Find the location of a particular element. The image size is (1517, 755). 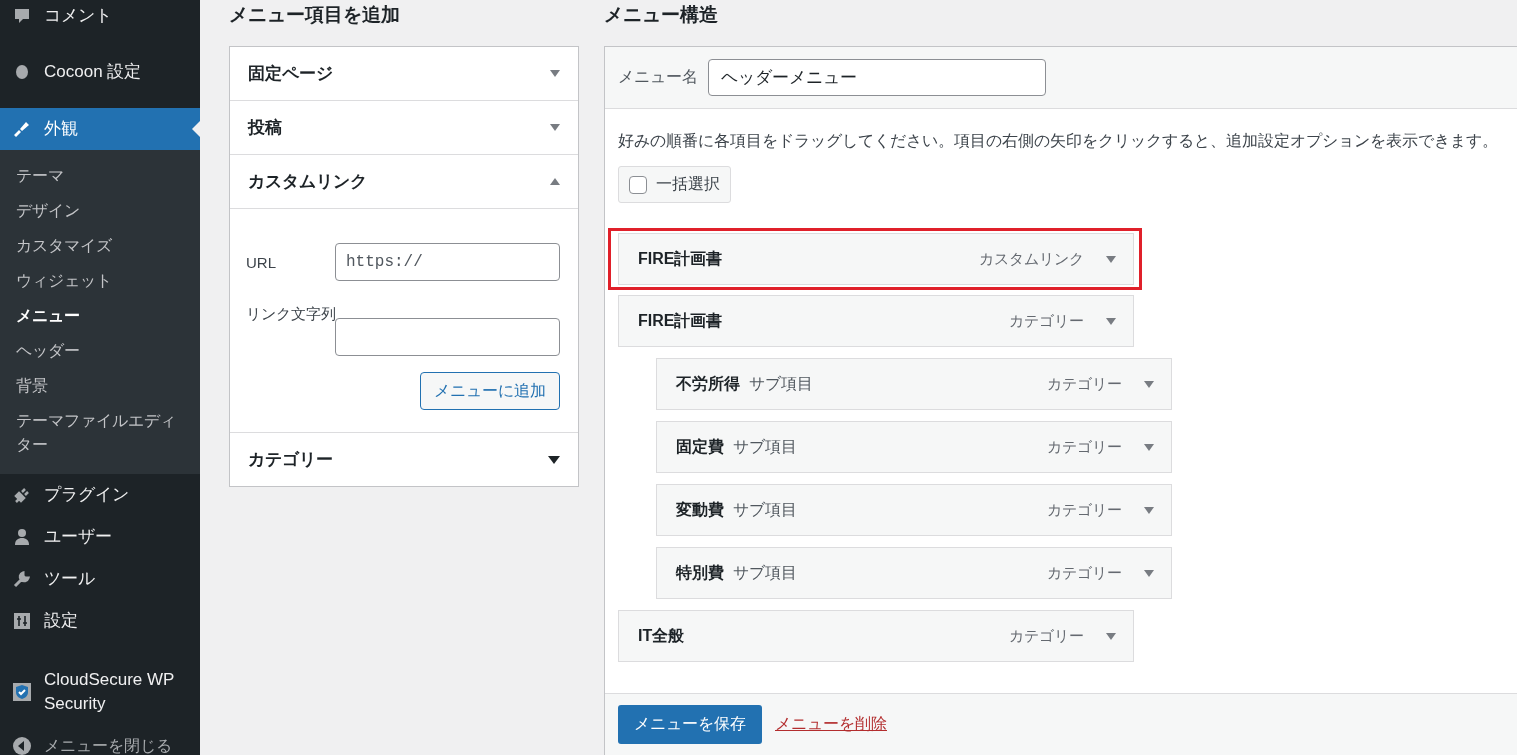

section-heading: メニュー構造 is located at coordinates (661, 15).